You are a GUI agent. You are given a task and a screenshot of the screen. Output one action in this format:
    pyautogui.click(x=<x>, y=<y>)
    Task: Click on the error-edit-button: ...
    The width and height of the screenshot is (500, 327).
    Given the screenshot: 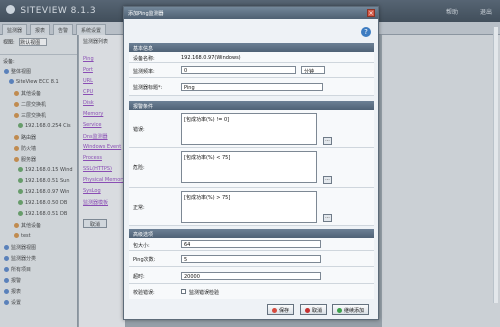 What is the action you would take?
    pyautogui.click(x=327, y=141)
    